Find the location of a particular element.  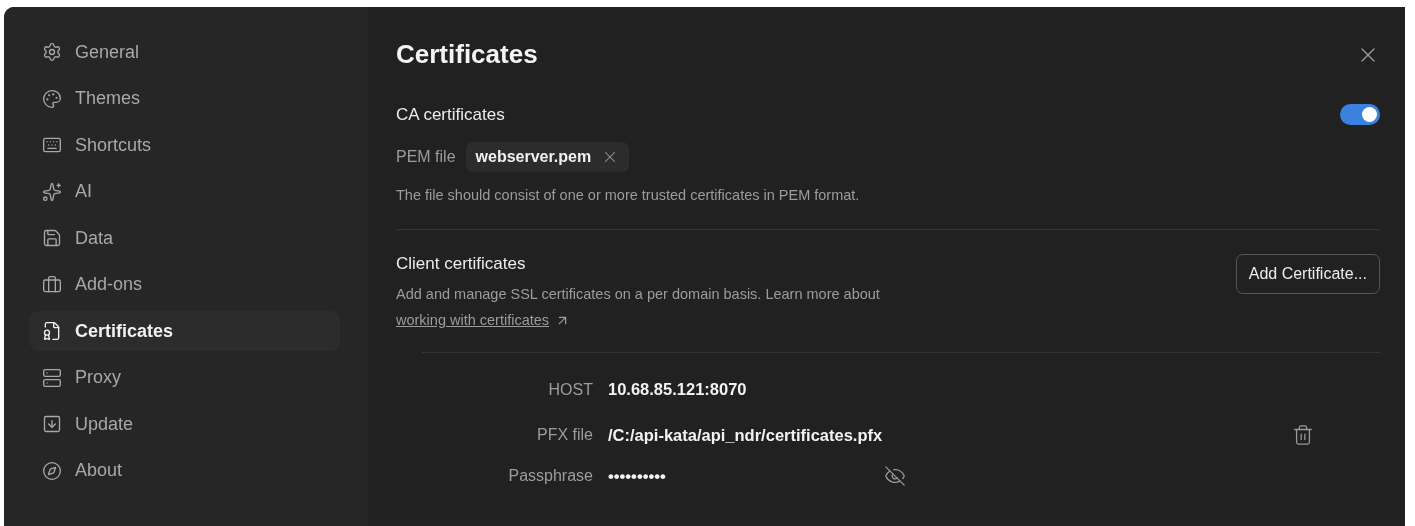

compass-icon is located at coordinates (52, 470).